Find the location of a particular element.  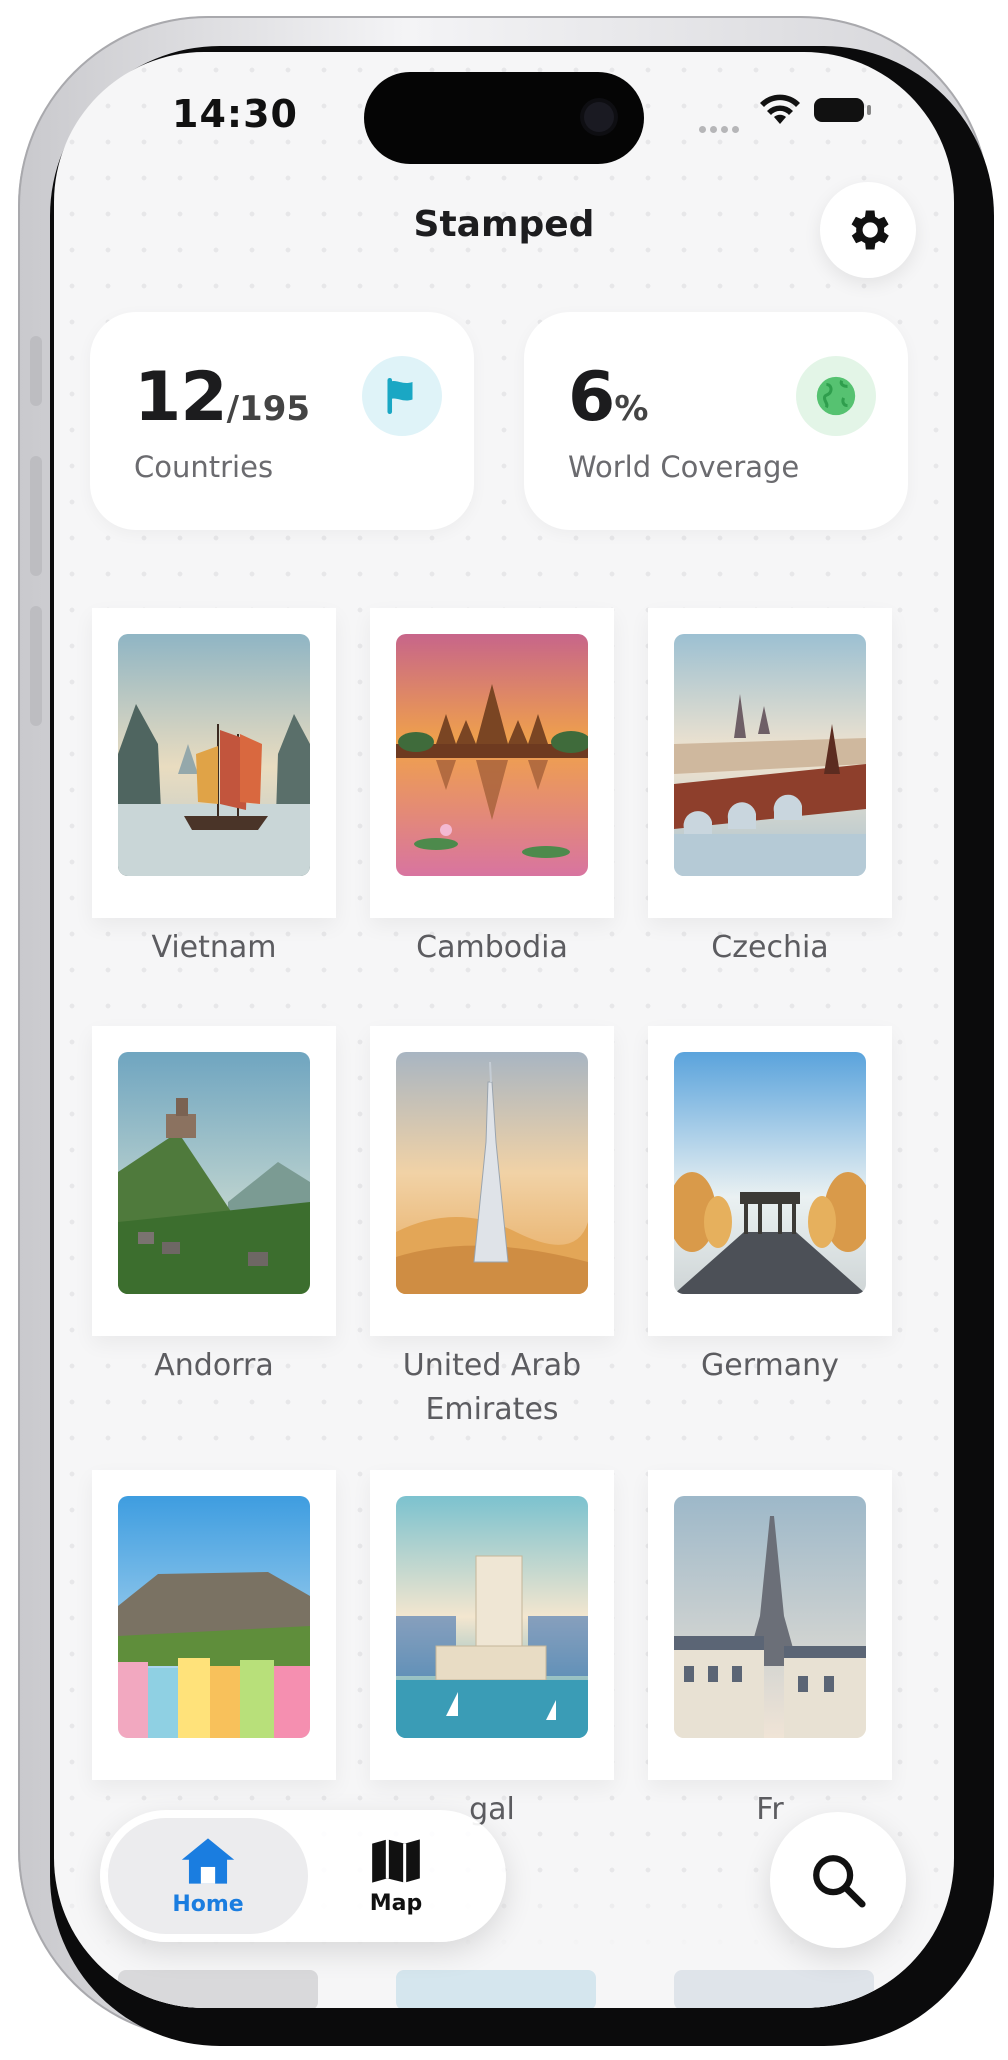

tab-bar: Home Map is located at coordinates (303, 1876).